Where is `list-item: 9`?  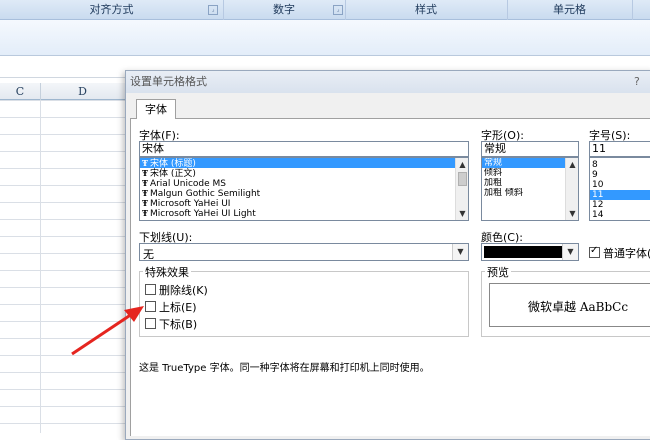
list-item: 9 is located at coordinates (620, 175).